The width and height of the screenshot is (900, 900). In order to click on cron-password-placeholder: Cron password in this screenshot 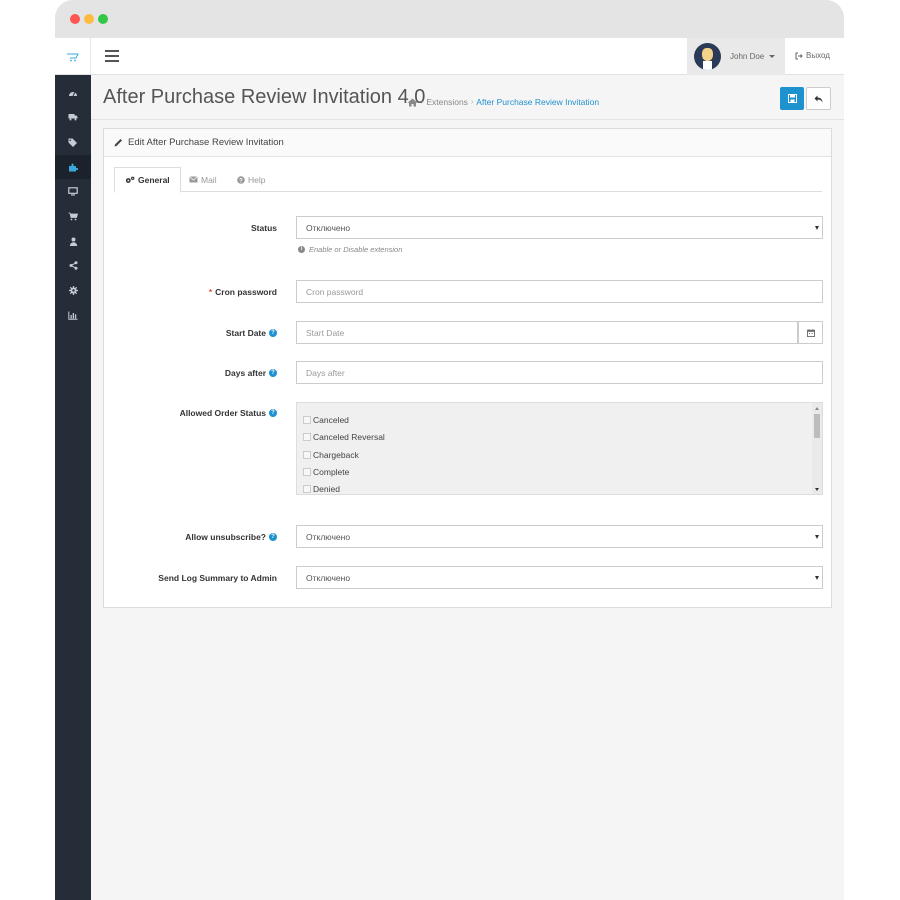, I will do `click(335, 291)`.